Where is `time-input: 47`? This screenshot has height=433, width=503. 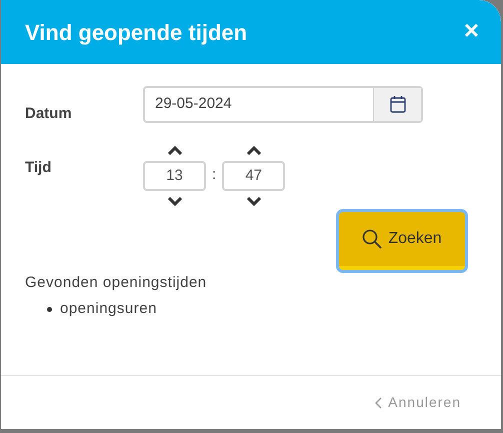 time-input: 47 is located at coordinates (254, 175).